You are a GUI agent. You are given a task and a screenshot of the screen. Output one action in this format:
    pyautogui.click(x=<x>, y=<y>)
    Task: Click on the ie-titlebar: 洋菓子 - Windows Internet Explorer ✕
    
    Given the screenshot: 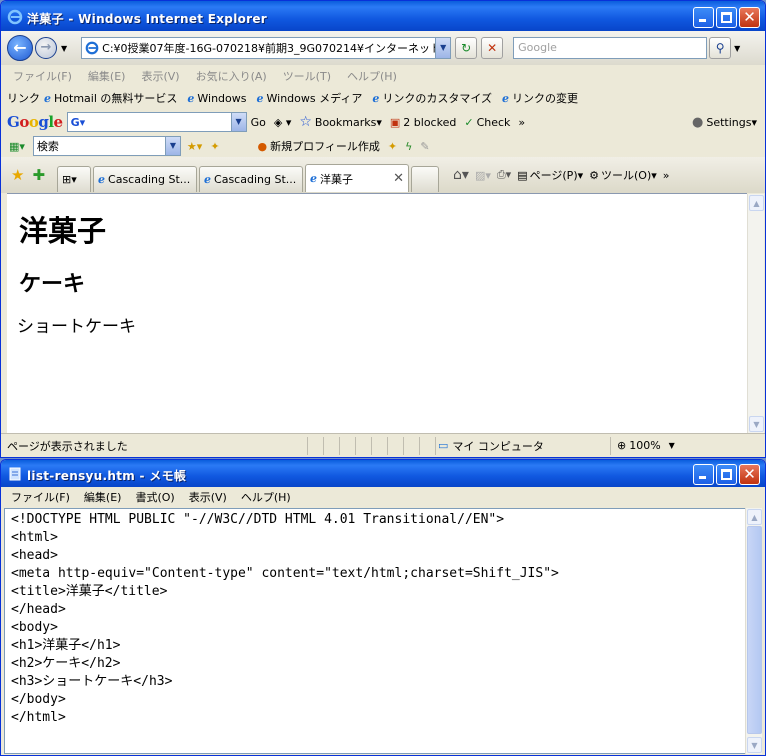 What is the action you would take?
    pyautogui.click(x=383, y=16)
    